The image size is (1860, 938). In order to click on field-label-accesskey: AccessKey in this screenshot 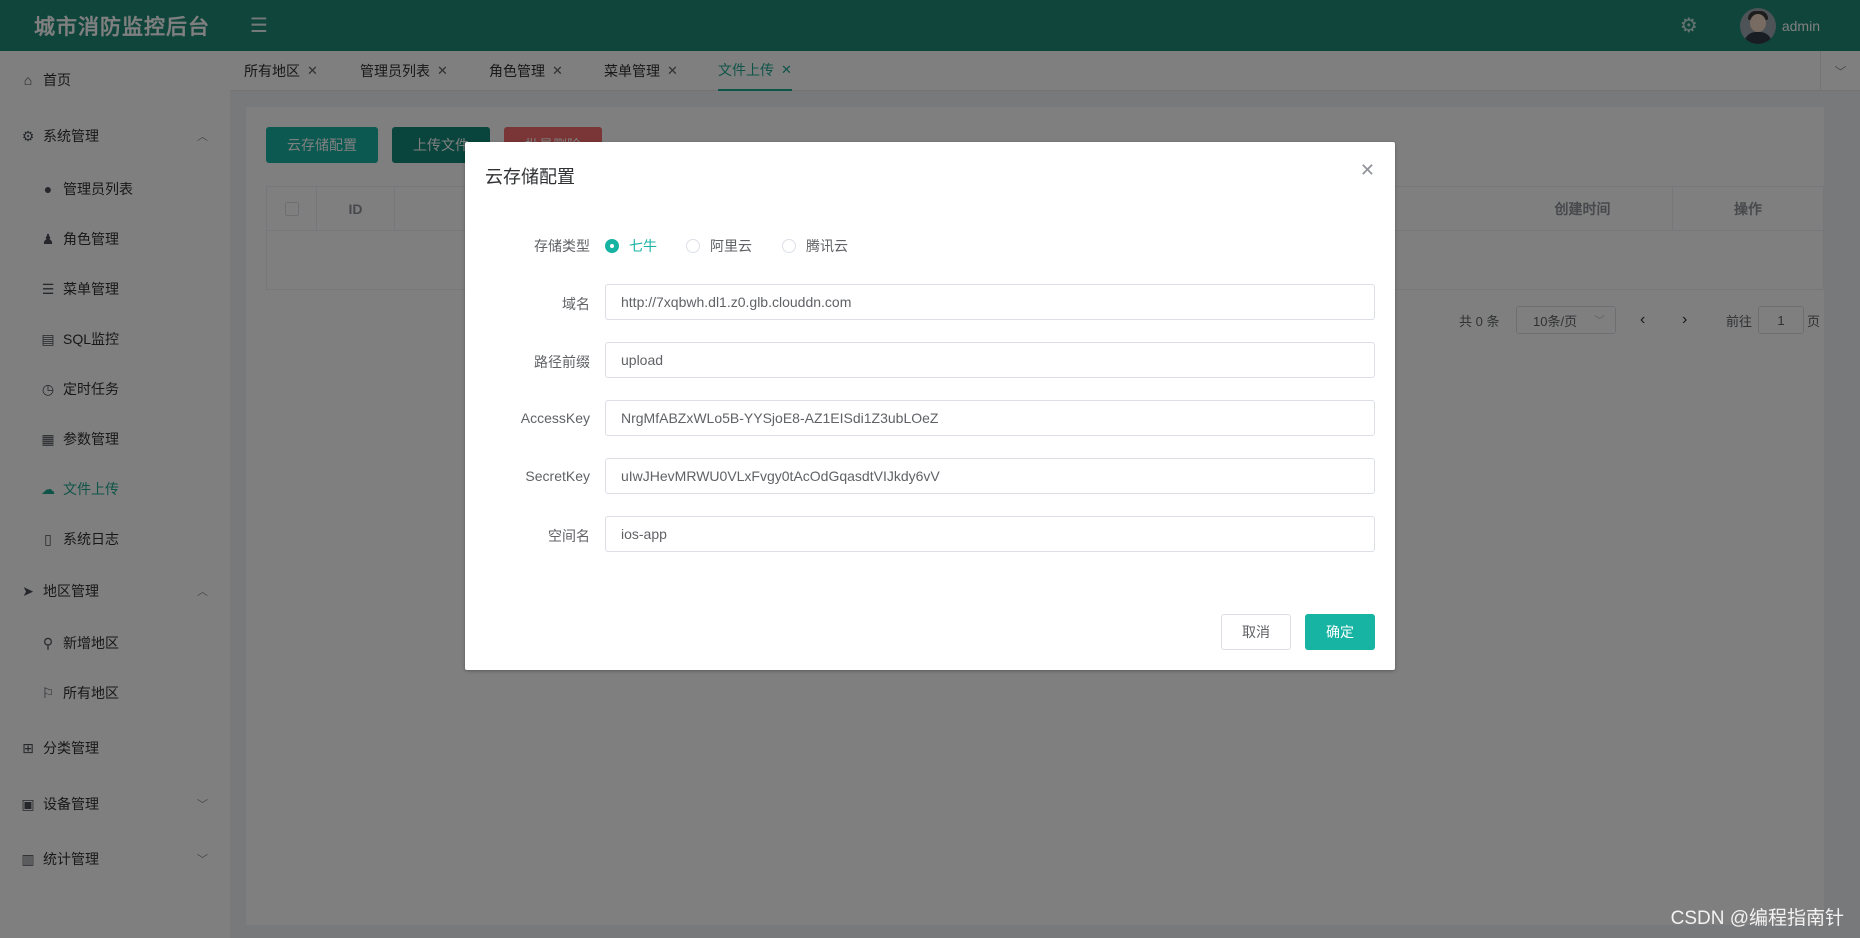, I will do `click(555, 418)`.